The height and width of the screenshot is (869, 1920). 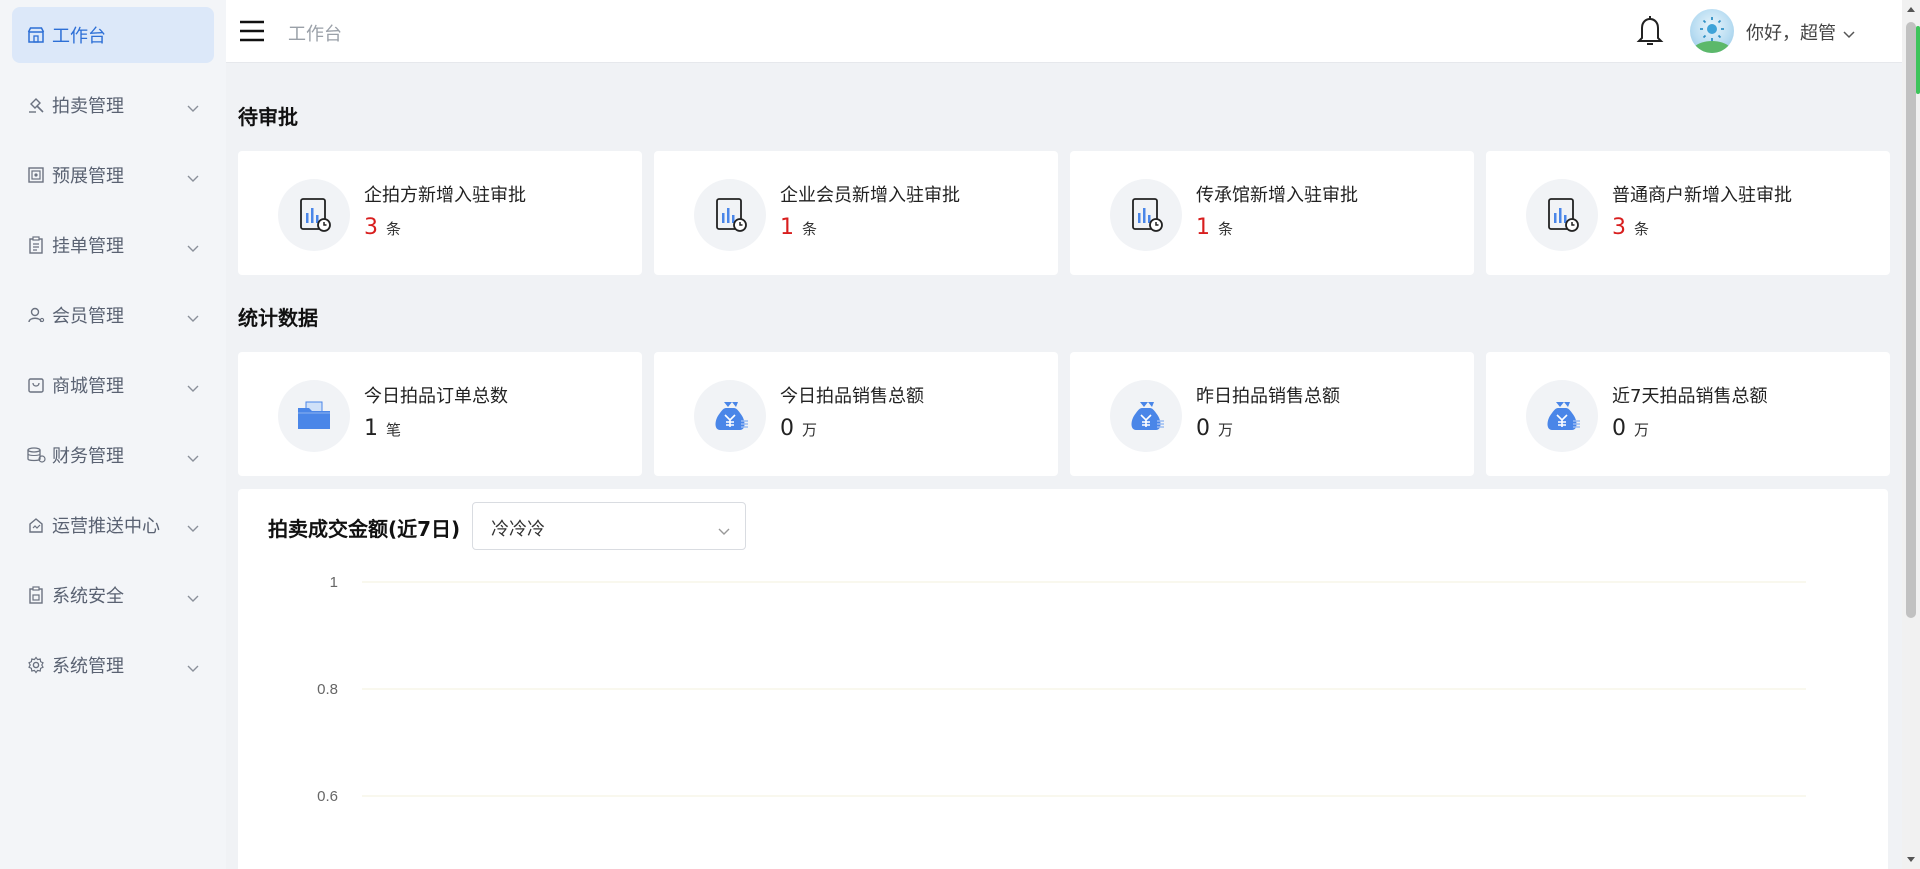 What do you see at coordinates (88, 596) in the screenshot?
I see `sidebar-item-label: 系统安全` at bounding box center [88, 596].